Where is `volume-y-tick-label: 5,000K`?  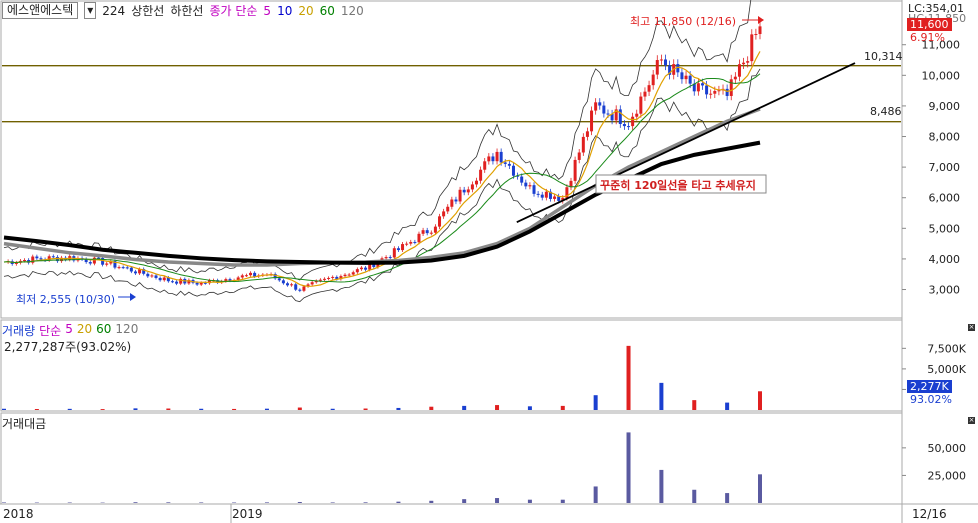 volume-y-tick-label: 5,000K is located at coordinates (946, 369).